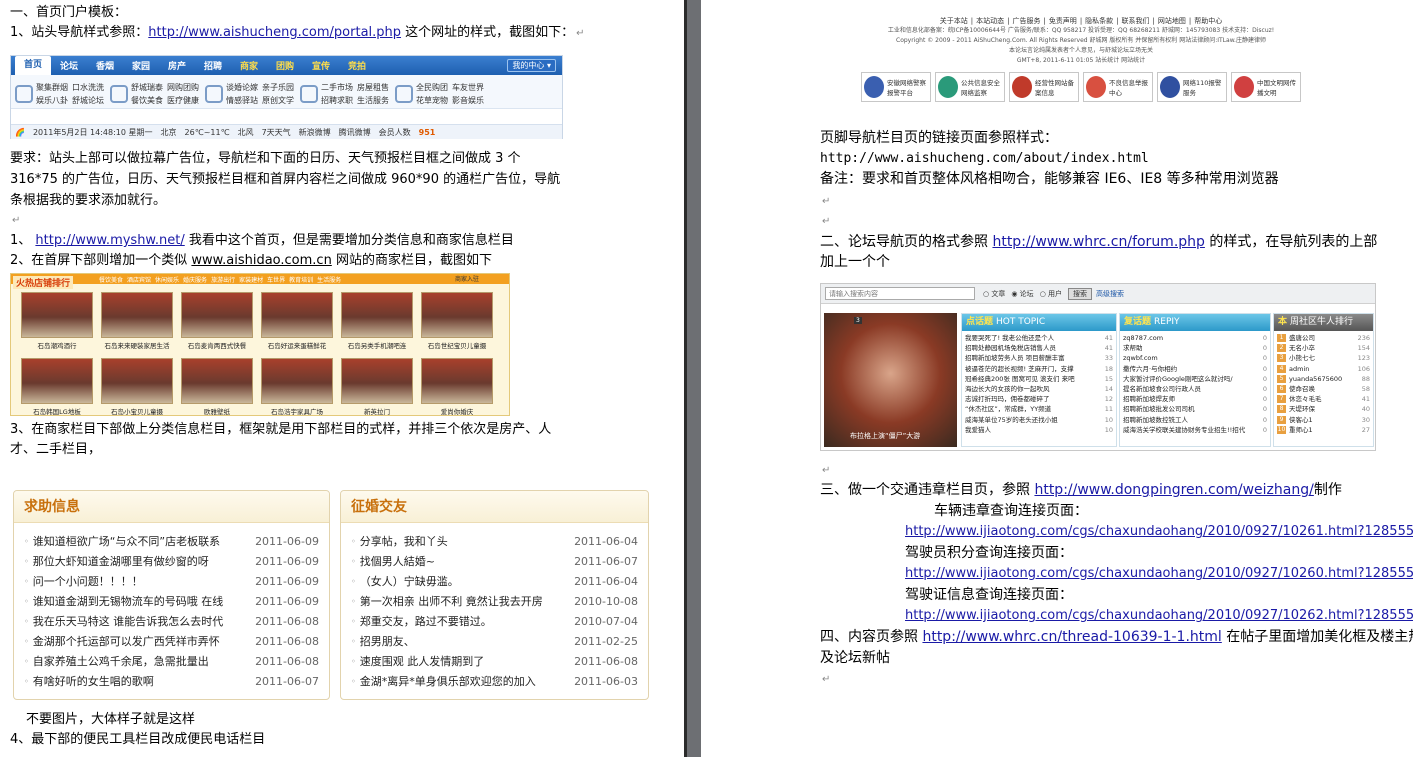  Describe the element at coordinates (217, 323) in the screenshot. I see `shop-card: 石岛麦肯两西式快餐` at that location.